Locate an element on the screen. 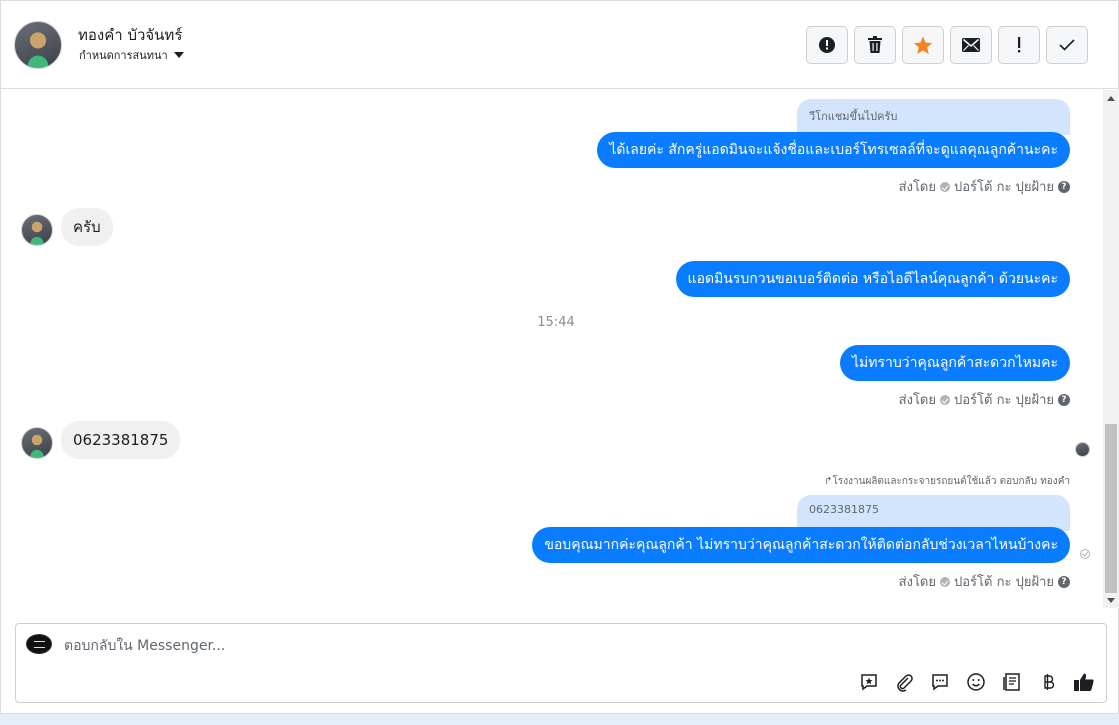 Image resolution: width=1119 pixels, height=725 pixels. reply-composer is located at coordinates (561, 663).